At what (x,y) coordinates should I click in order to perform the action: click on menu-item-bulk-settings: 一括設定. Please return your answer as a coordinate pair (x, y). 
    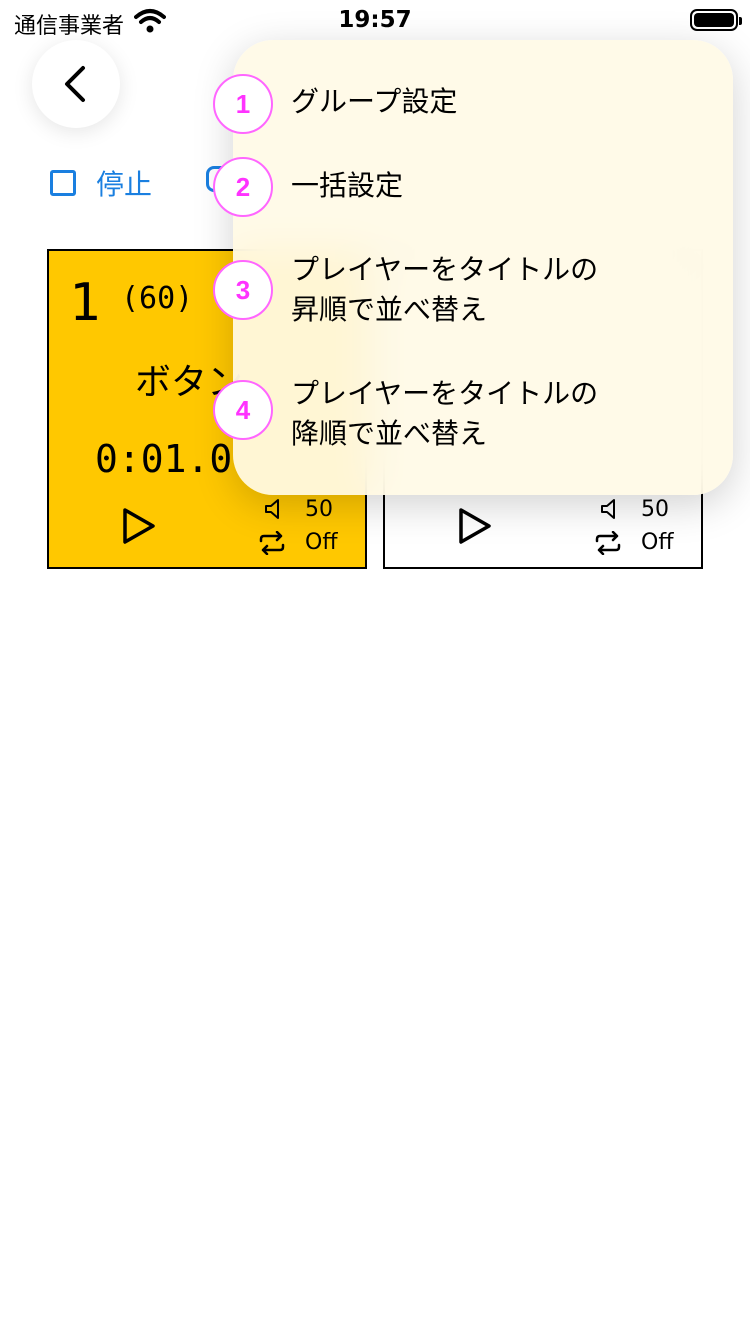
    Looking at the image, I should click on (347, 186).